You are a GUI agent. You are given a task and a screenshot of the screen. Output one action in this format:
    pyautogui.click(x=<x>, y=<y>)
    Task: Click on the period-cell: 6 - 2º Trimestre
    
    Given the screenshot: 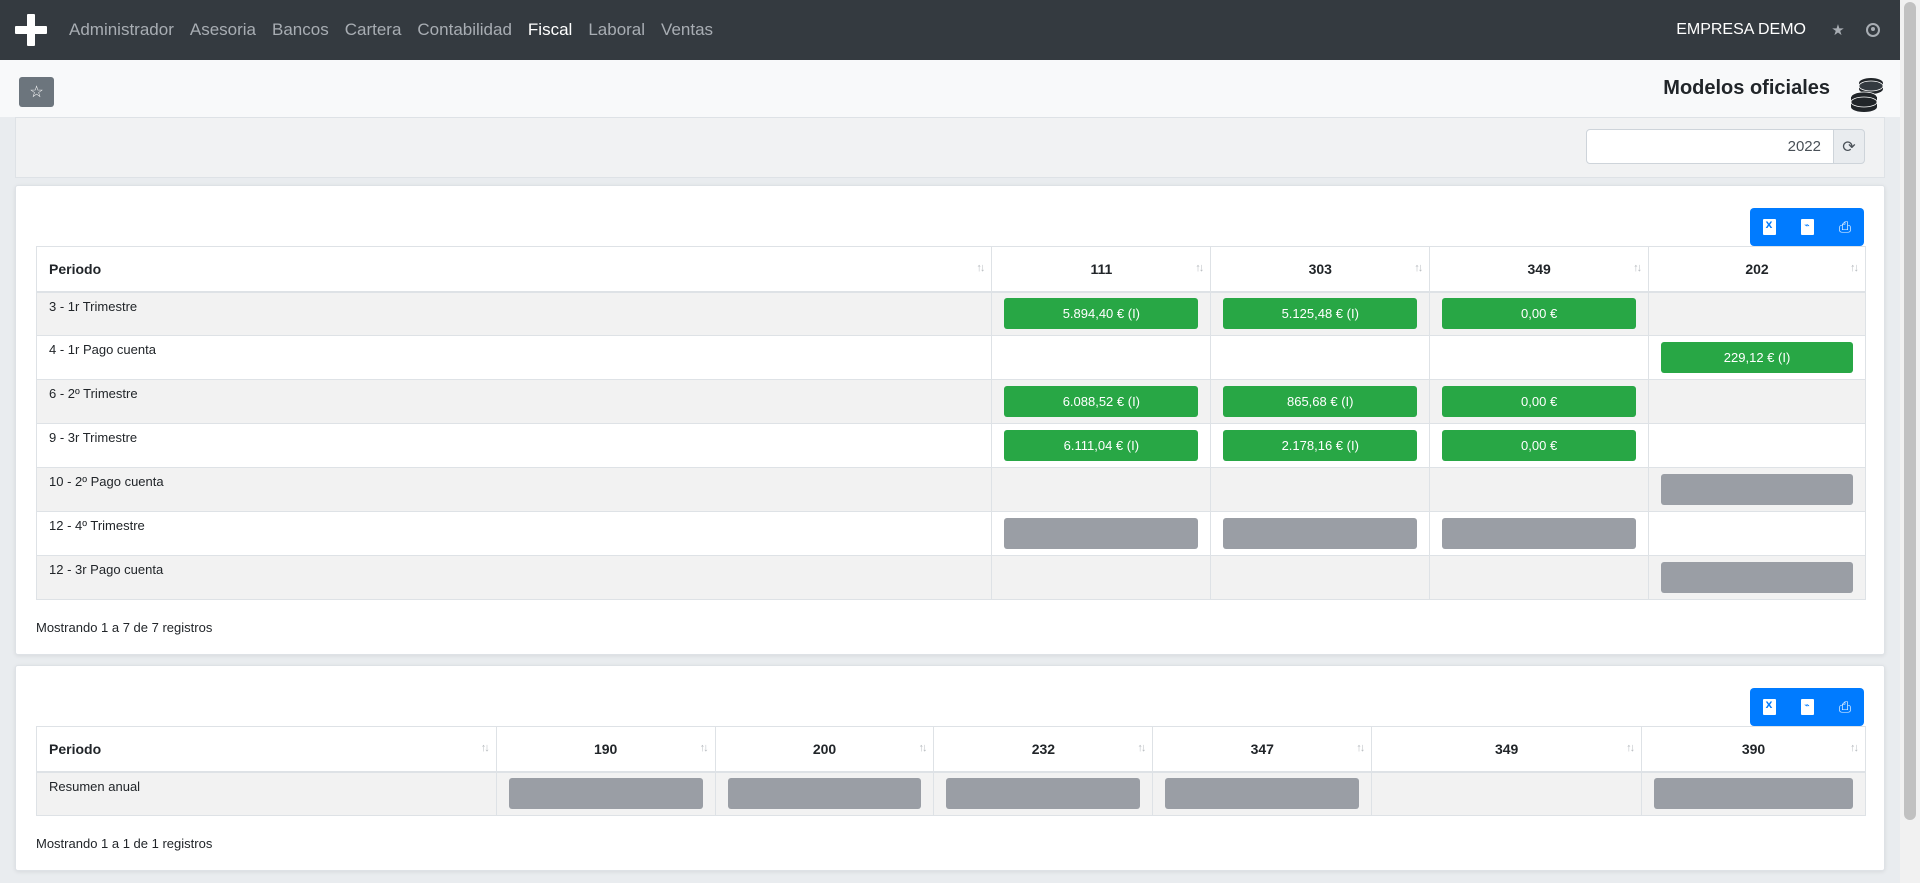 What is the action you would take?
    pyautogui.click(x=514, y=401)
    